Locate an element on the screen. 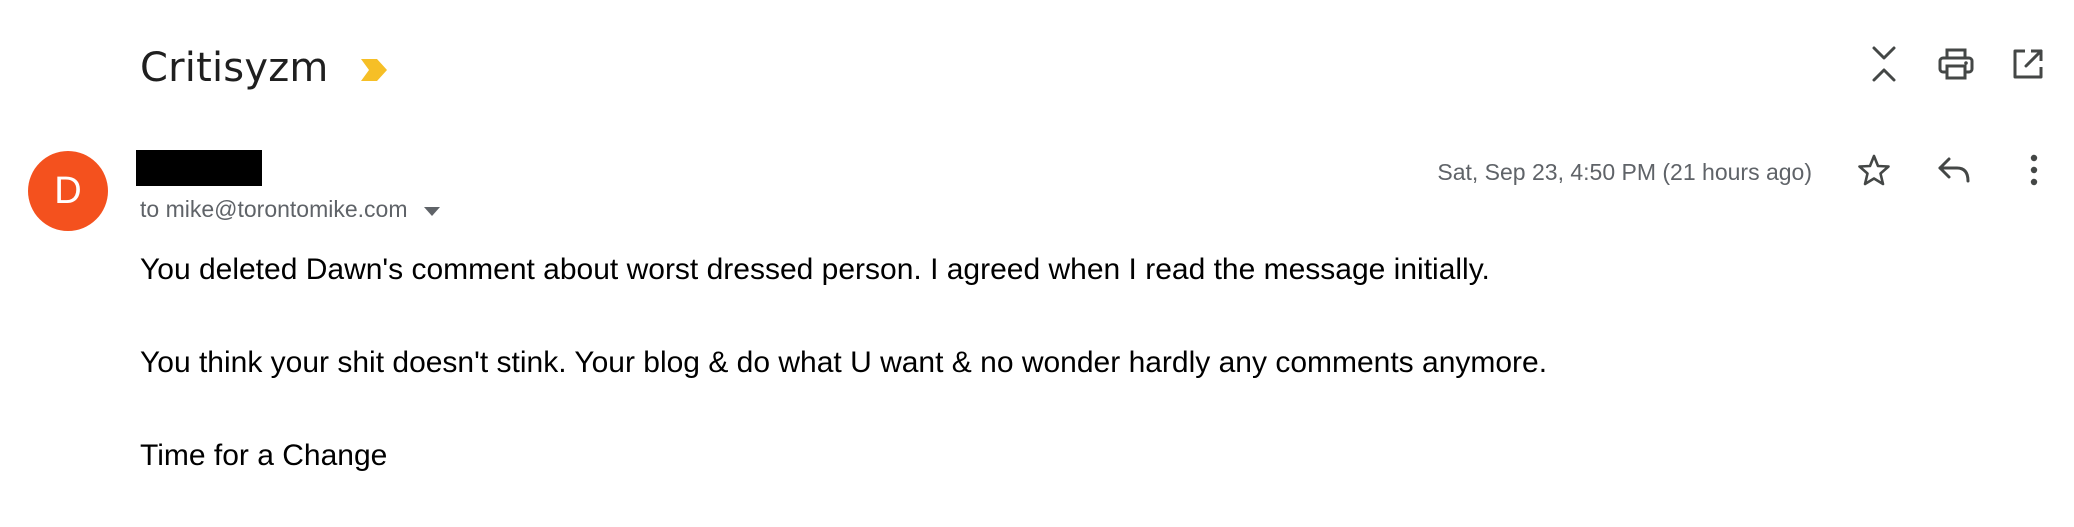 This screenshot has width=2074, height=527. body-paragraph: Time for a Change is located at coordinates (264, 455).